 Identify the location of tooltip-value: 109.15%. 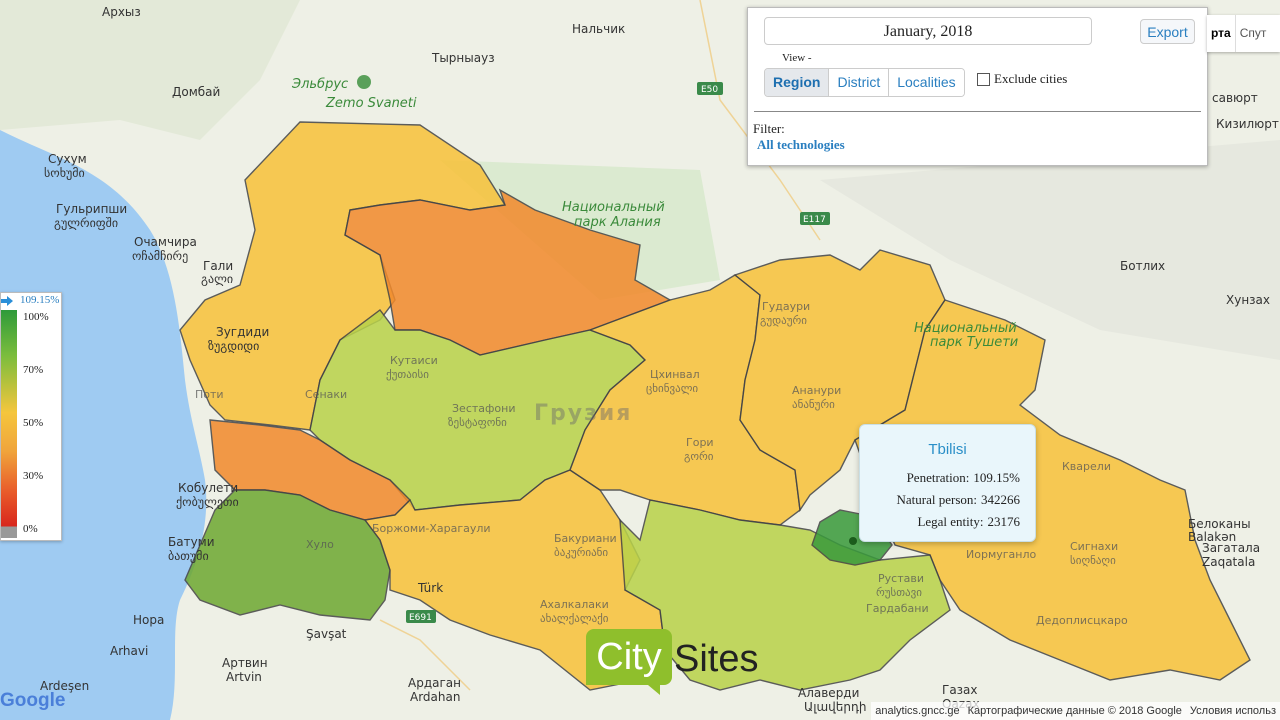
(996, 477).